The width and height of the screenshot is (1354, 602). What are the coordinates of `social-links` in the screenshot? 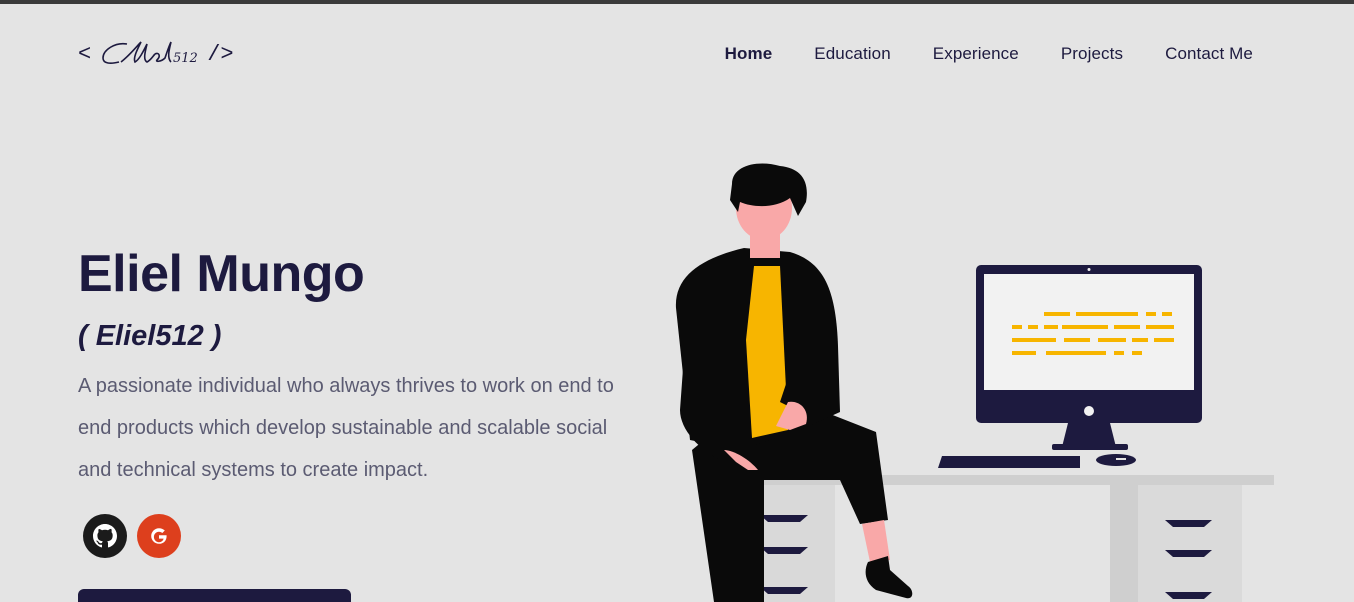 It's located at (132, 536).